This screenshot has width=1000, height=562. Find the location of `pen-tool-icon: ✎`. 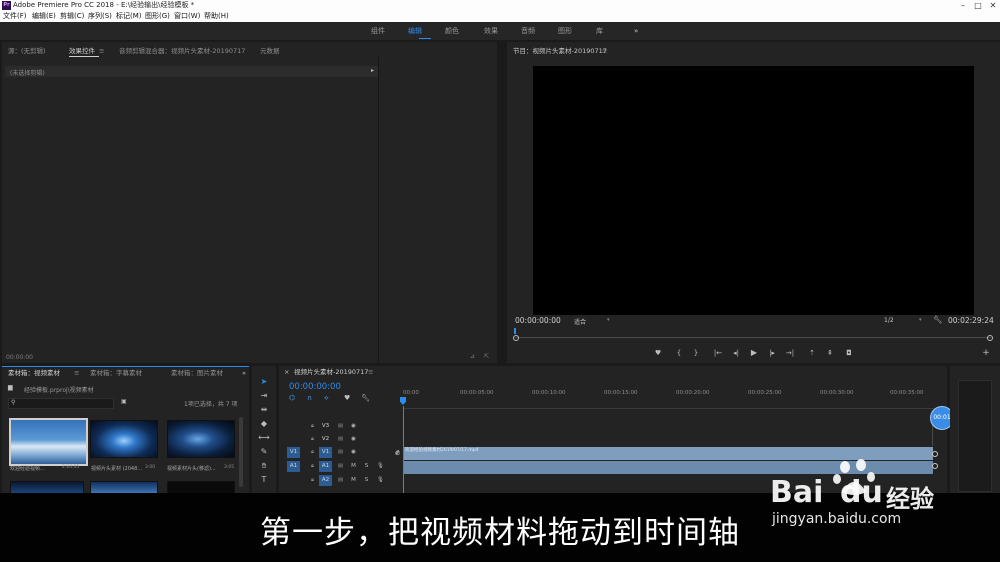

pen-tool-icon: ✎ is located at coordinates (264, 451).